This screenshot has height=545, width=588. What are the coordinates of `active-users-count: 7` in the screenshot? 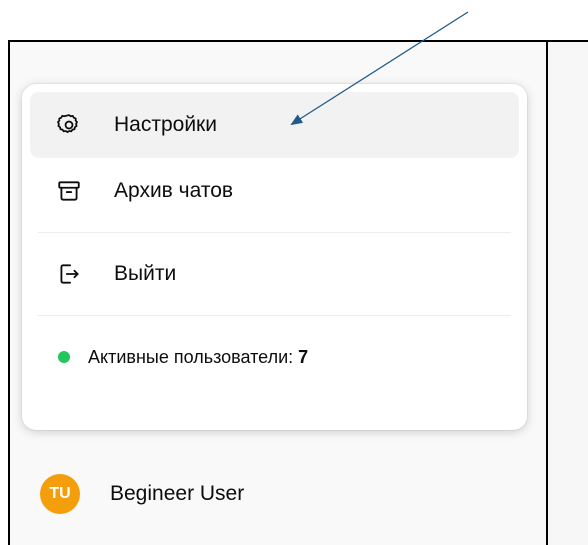 It's located at (303, 356).